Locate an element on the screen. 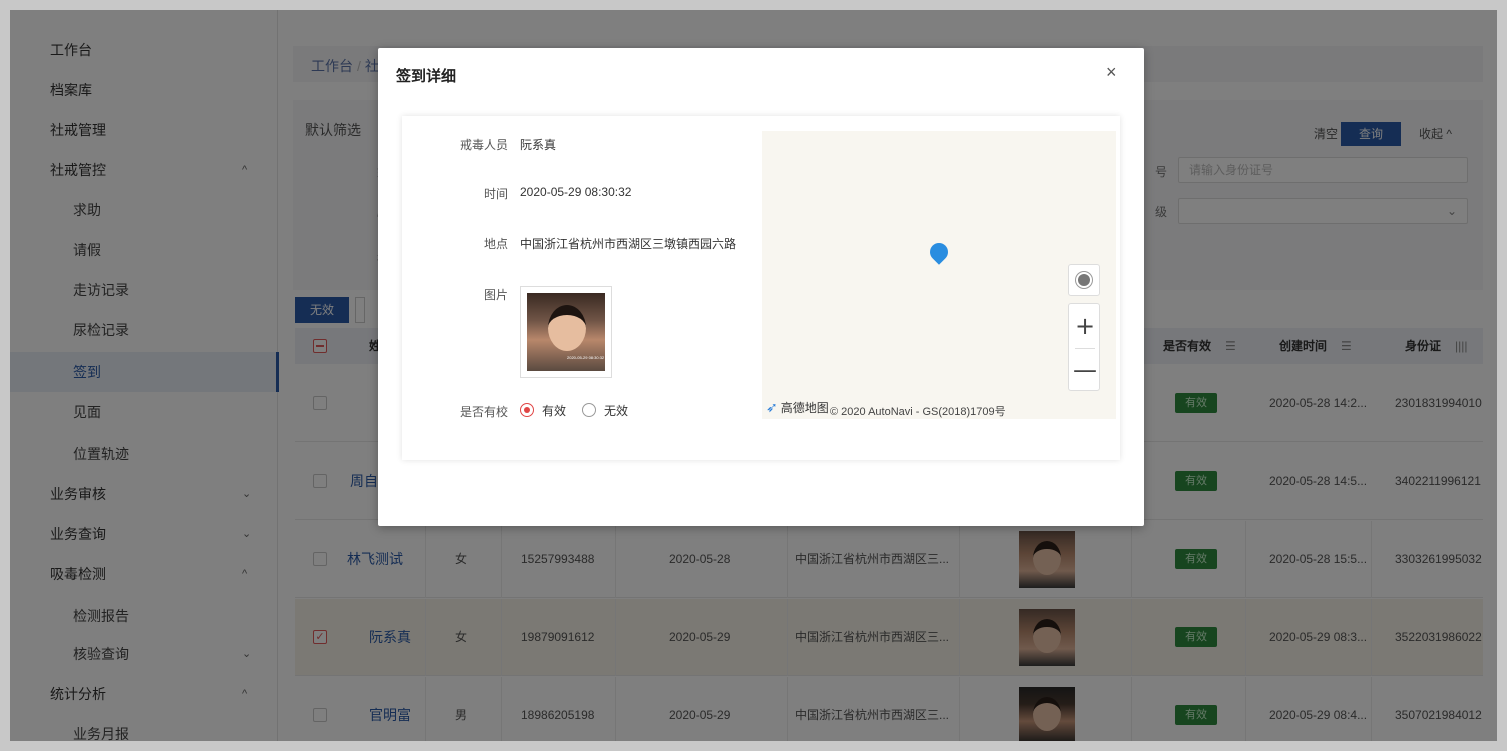 The width and height of the screenshot is (1507, 751). valid-radio is located at coordinates (527, 410).